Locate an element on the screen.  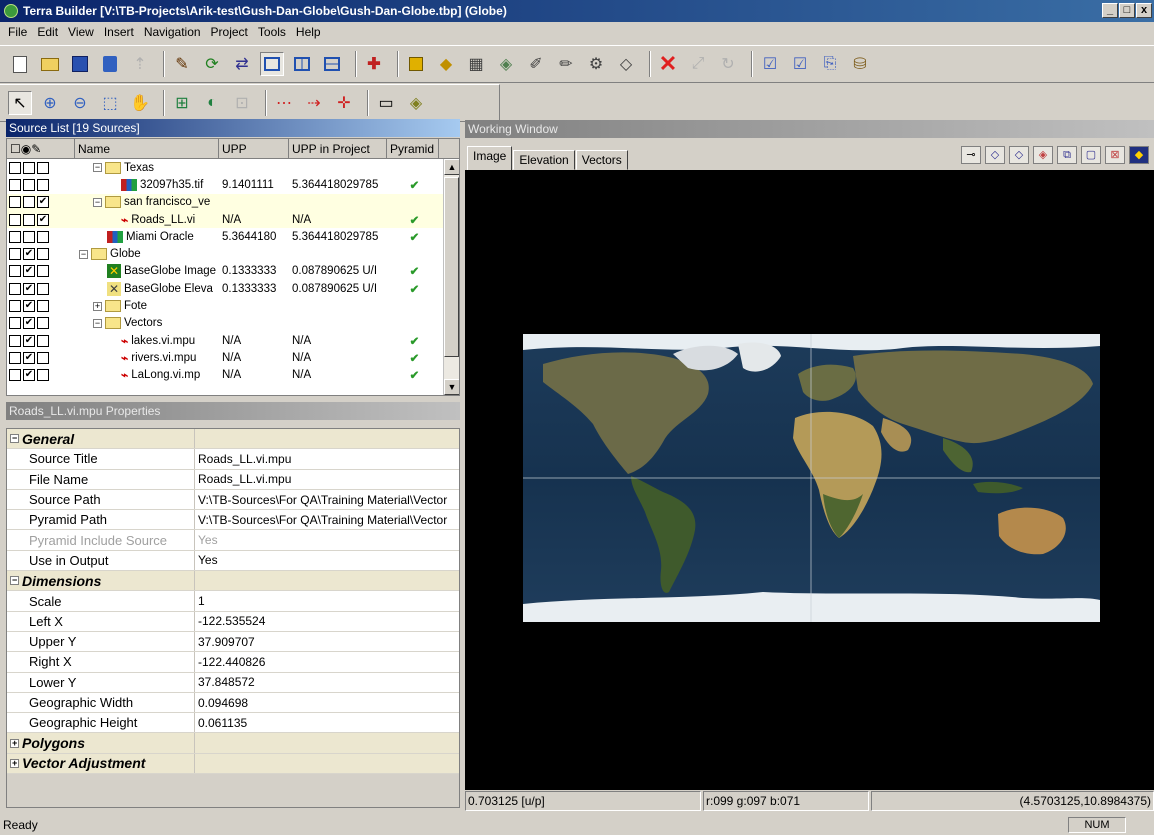
source-row: 32097h35.tif 9.1401111 5.364418029785 ✔ is located at coordinates (233, 184).